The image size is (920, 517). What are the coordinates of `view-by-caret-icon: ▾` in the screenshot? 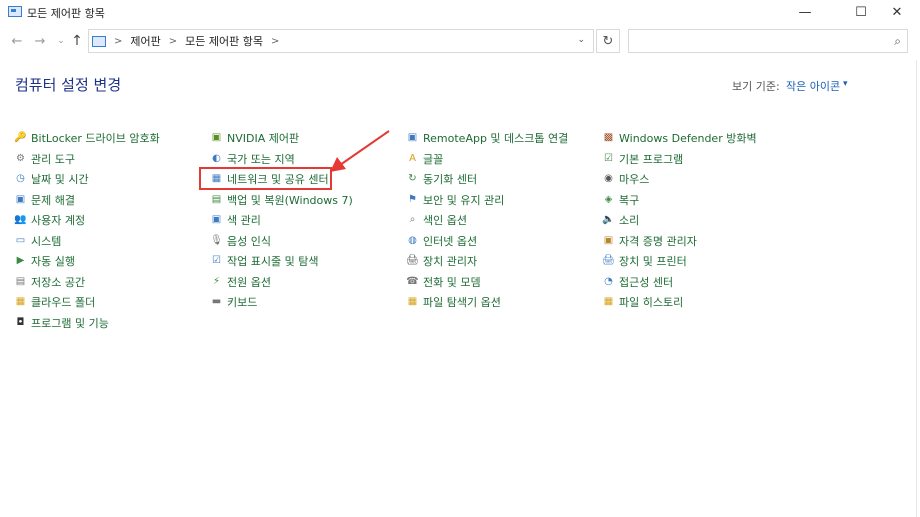 It's located at (845, 84).